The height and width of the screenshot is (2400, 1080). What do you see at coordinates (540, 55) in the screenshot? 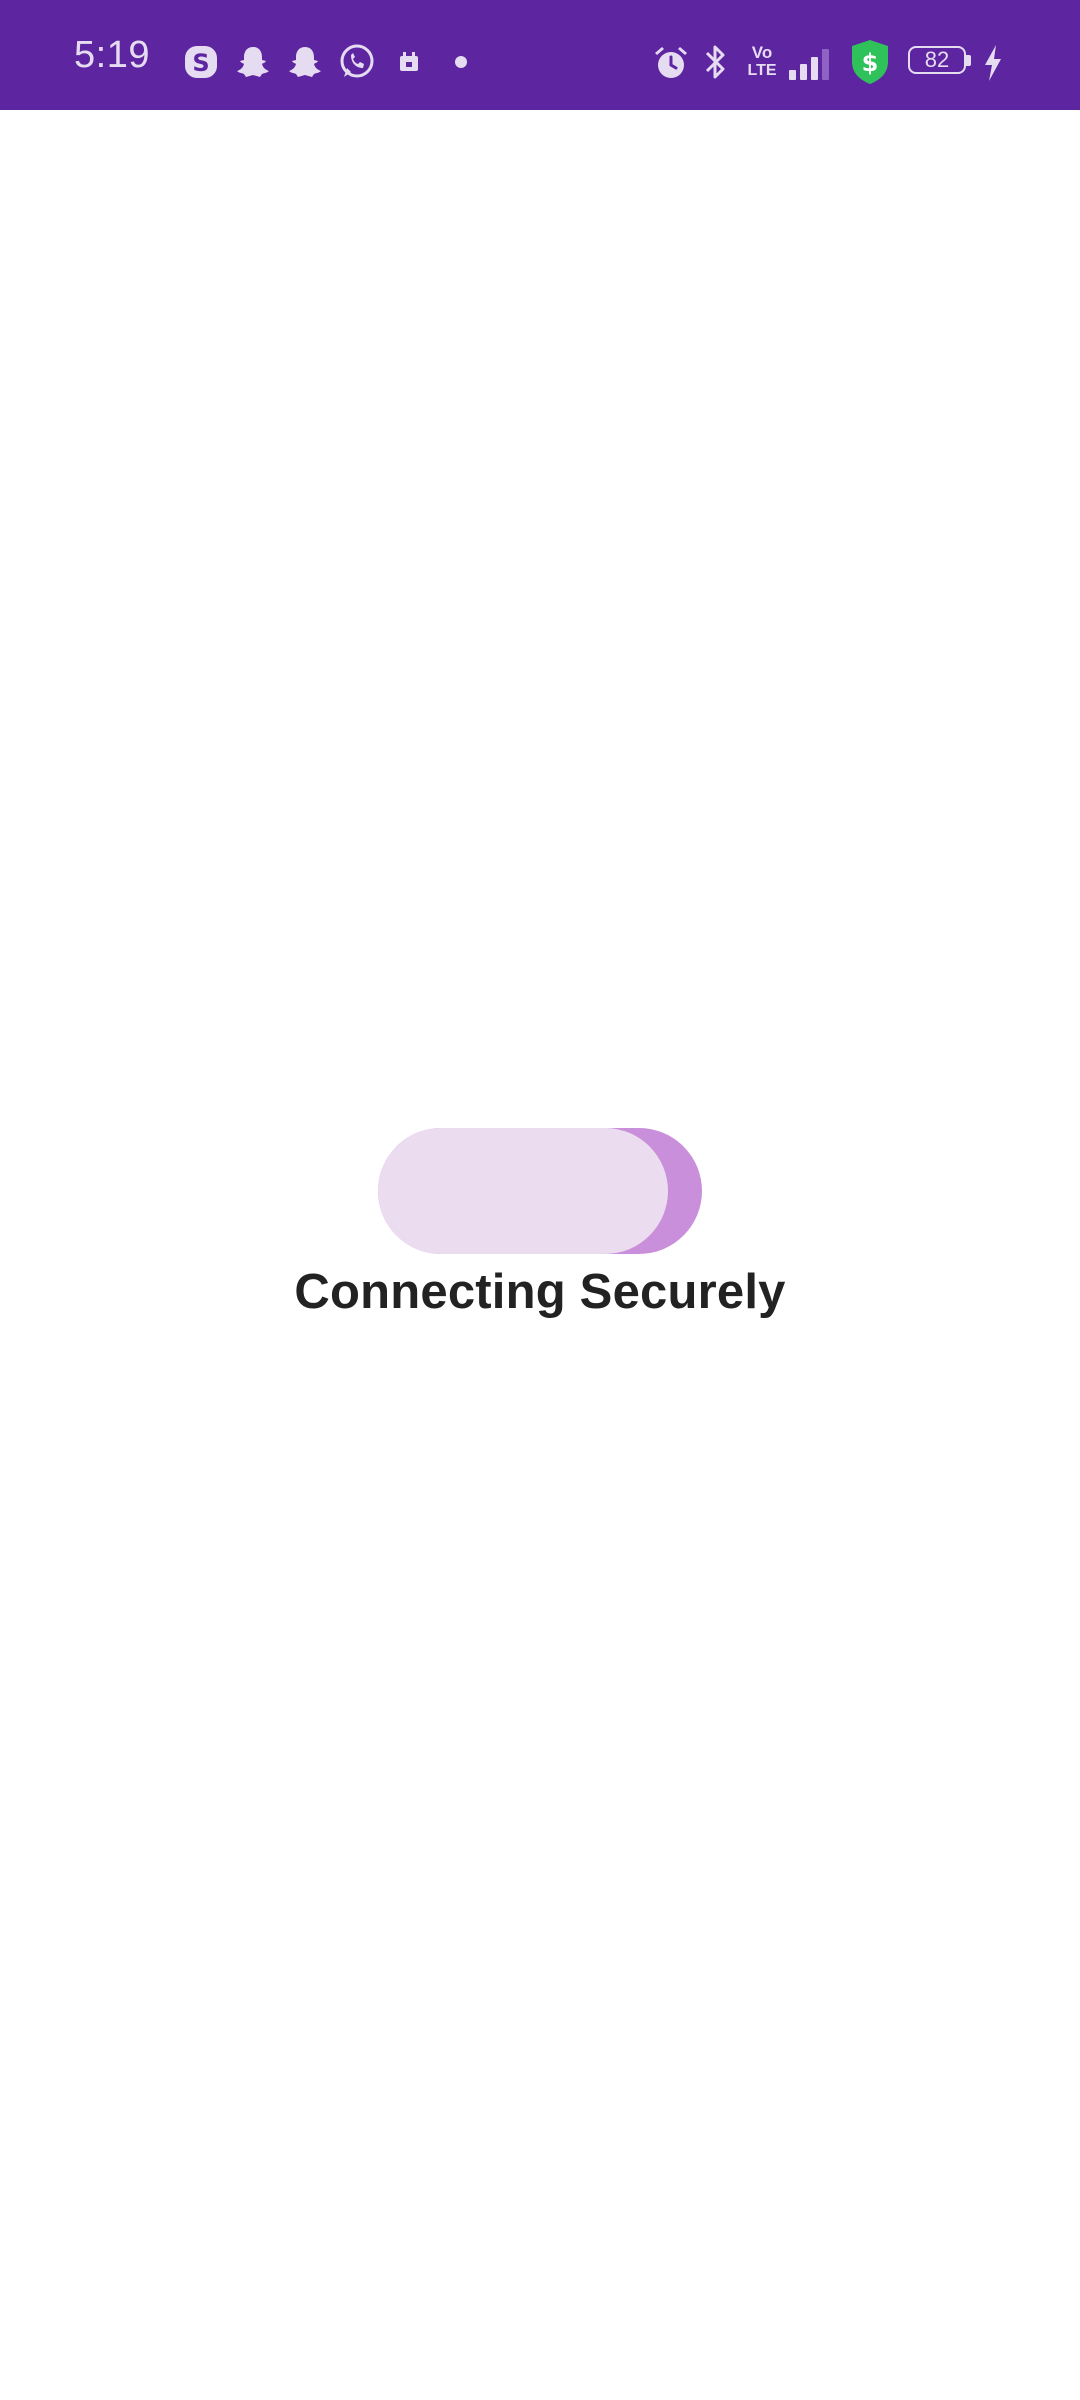
I see `status-bar: 5:19 S Vo LTE $ 82` at bounding box center [540, 55].